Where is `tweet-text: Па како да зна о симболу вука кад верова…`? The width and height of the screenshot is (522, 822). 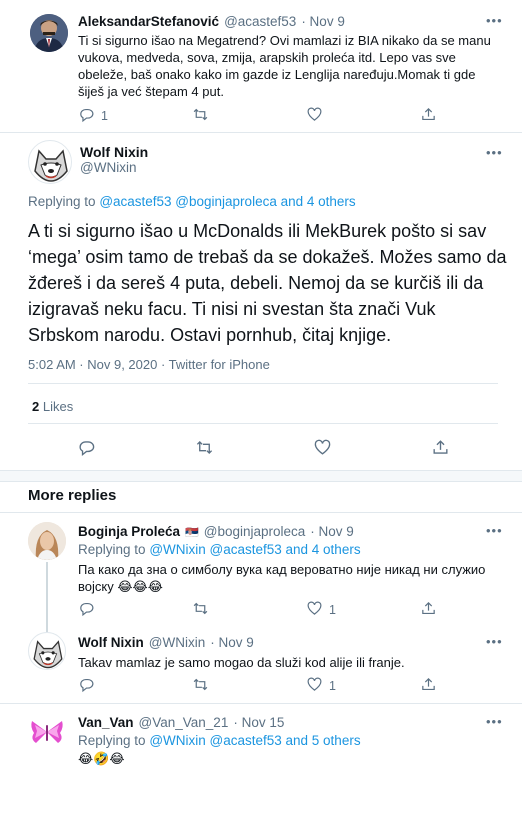
tweet-text: Па како да зна о симболу вука кад верова… is located at coordinates (282, 578).